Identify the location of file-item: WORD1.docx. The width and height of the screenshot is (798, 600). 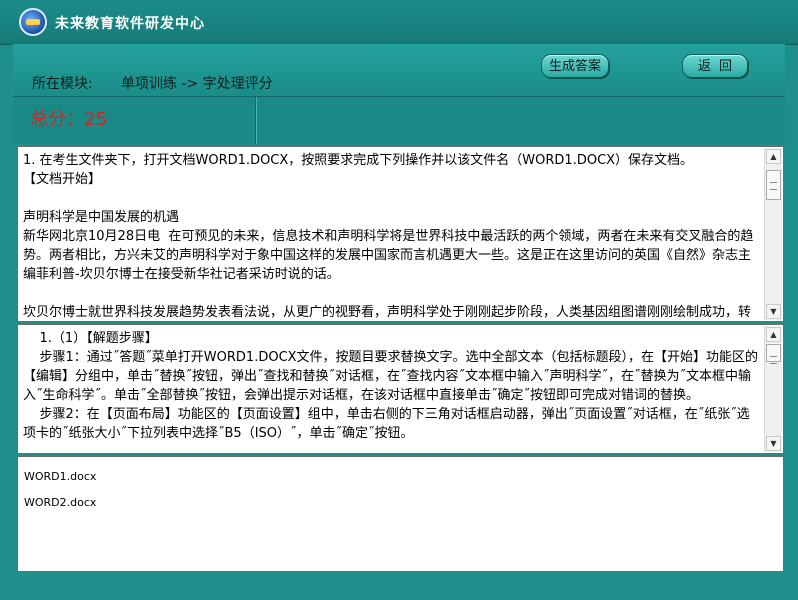
(60, 476).